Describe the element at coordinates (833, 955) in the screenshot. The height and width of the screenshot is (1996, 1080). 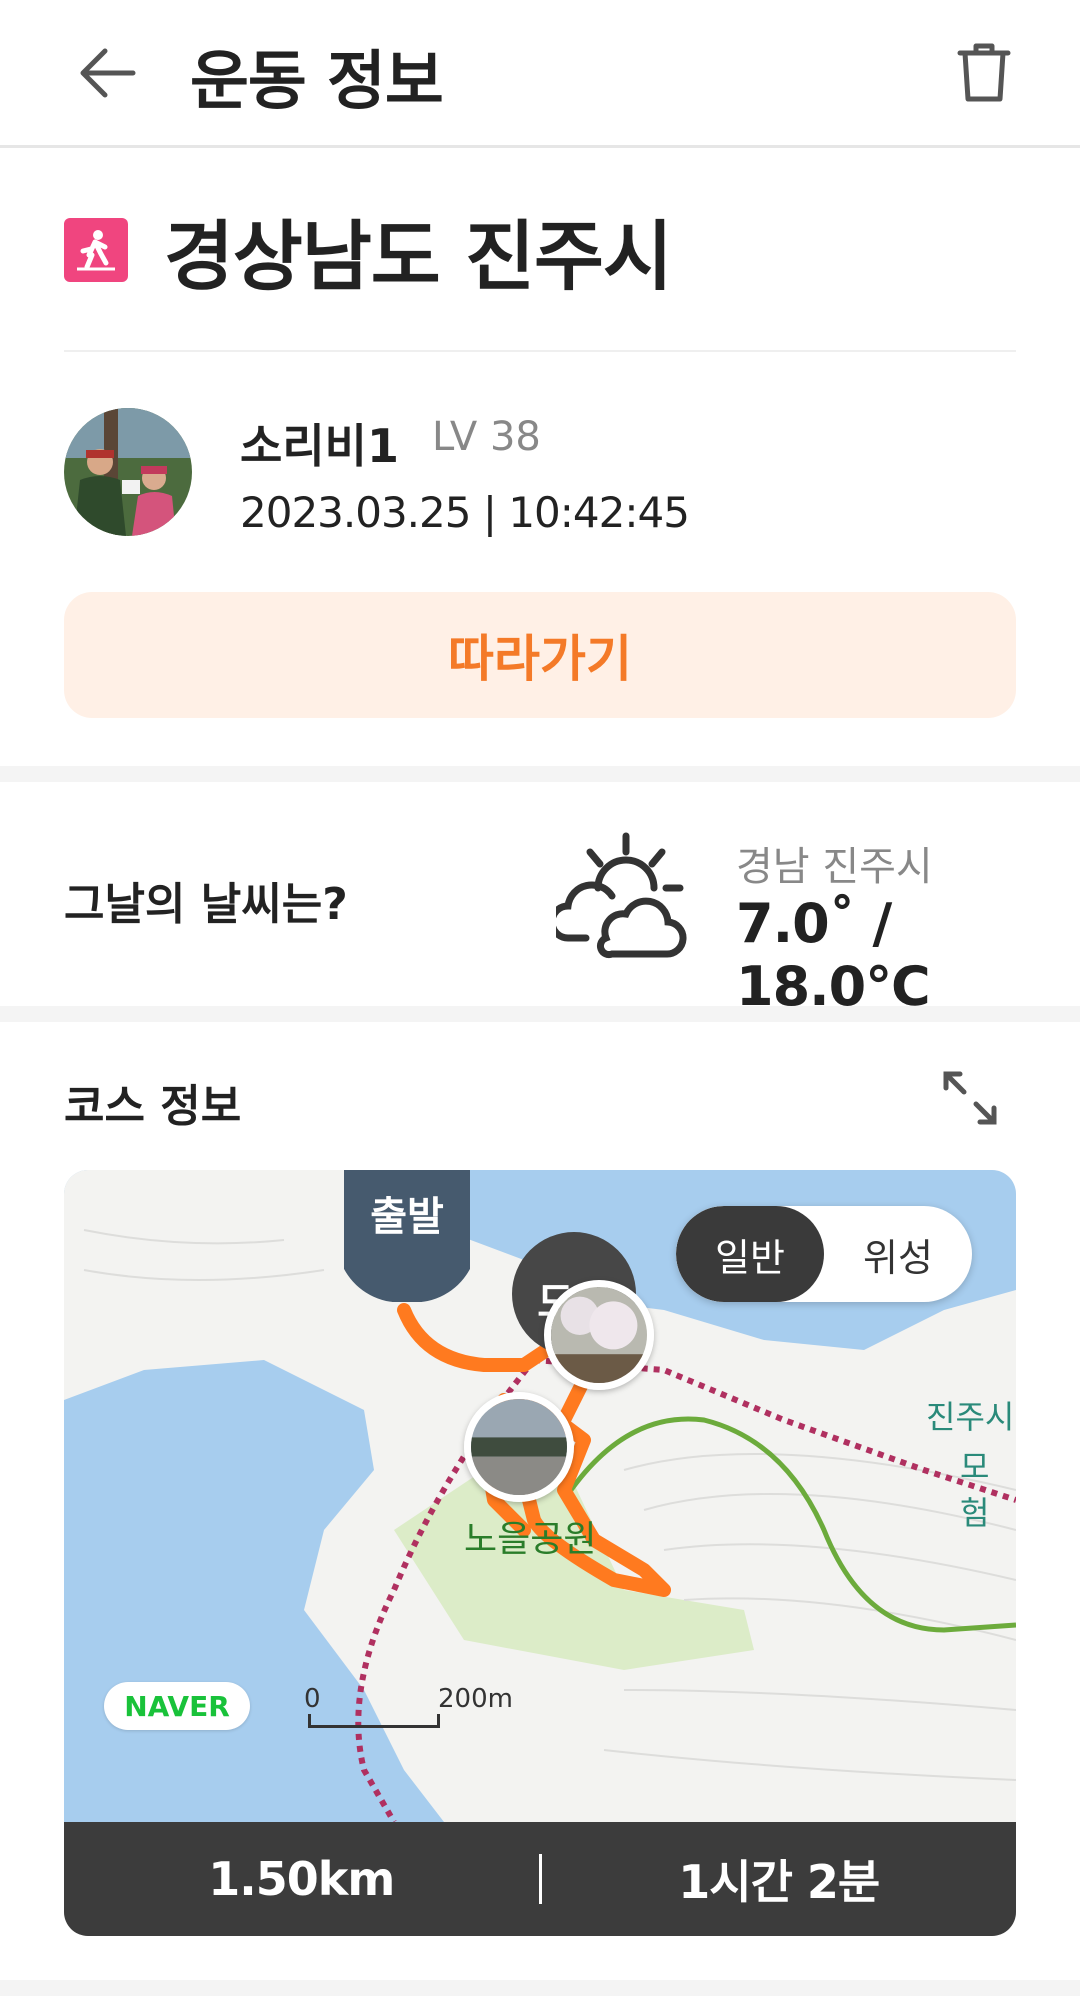
I see `weather-temperature: 7.0˚ / 18.0℃` at that location.